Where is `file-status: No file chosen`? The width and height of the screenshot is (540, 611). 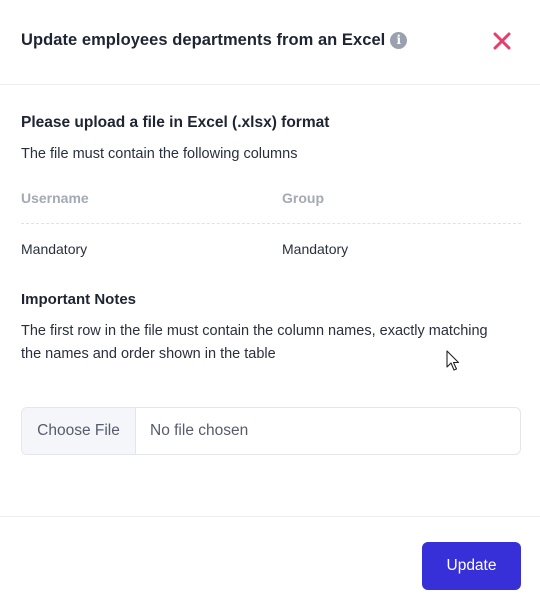 file-status: No file chosen is located at coordinates (199, 430).